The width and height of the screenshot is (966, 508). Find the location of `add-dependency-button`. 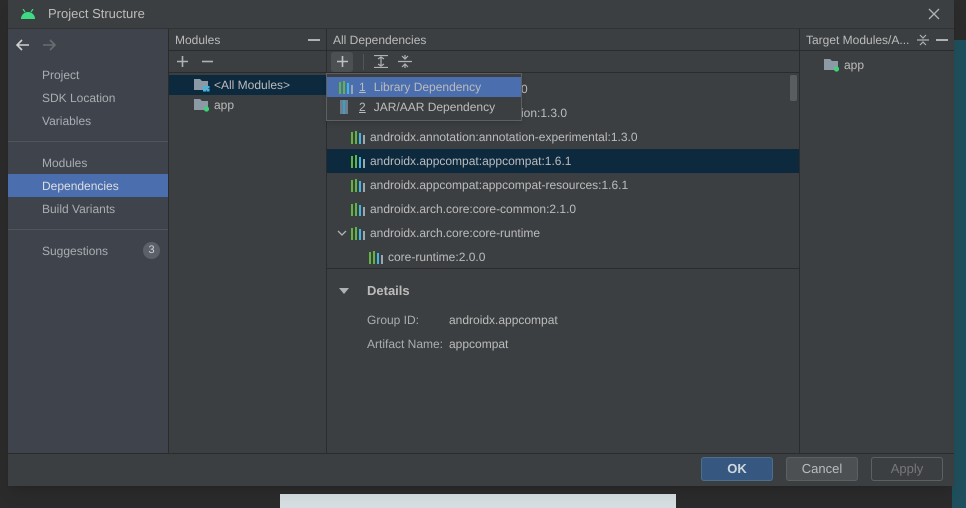

add-dependency-button is located at coordinates (342, 62).